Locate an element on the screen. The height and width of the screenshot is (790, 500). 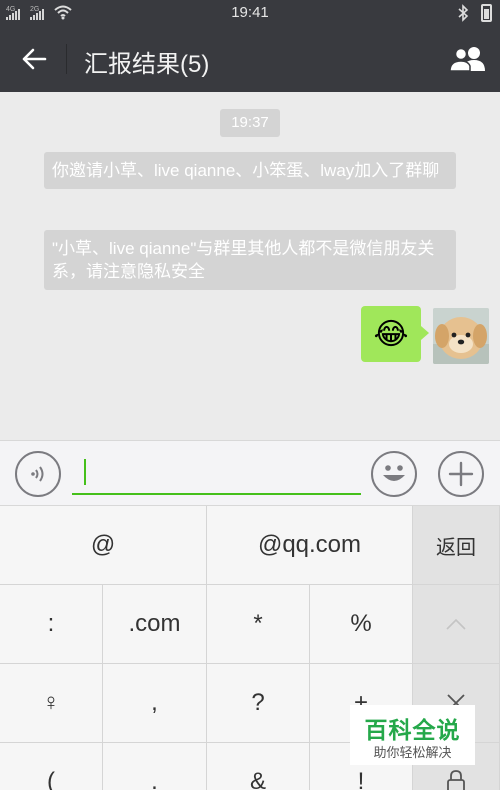
key-page-up is located at coordinates (456, 624).